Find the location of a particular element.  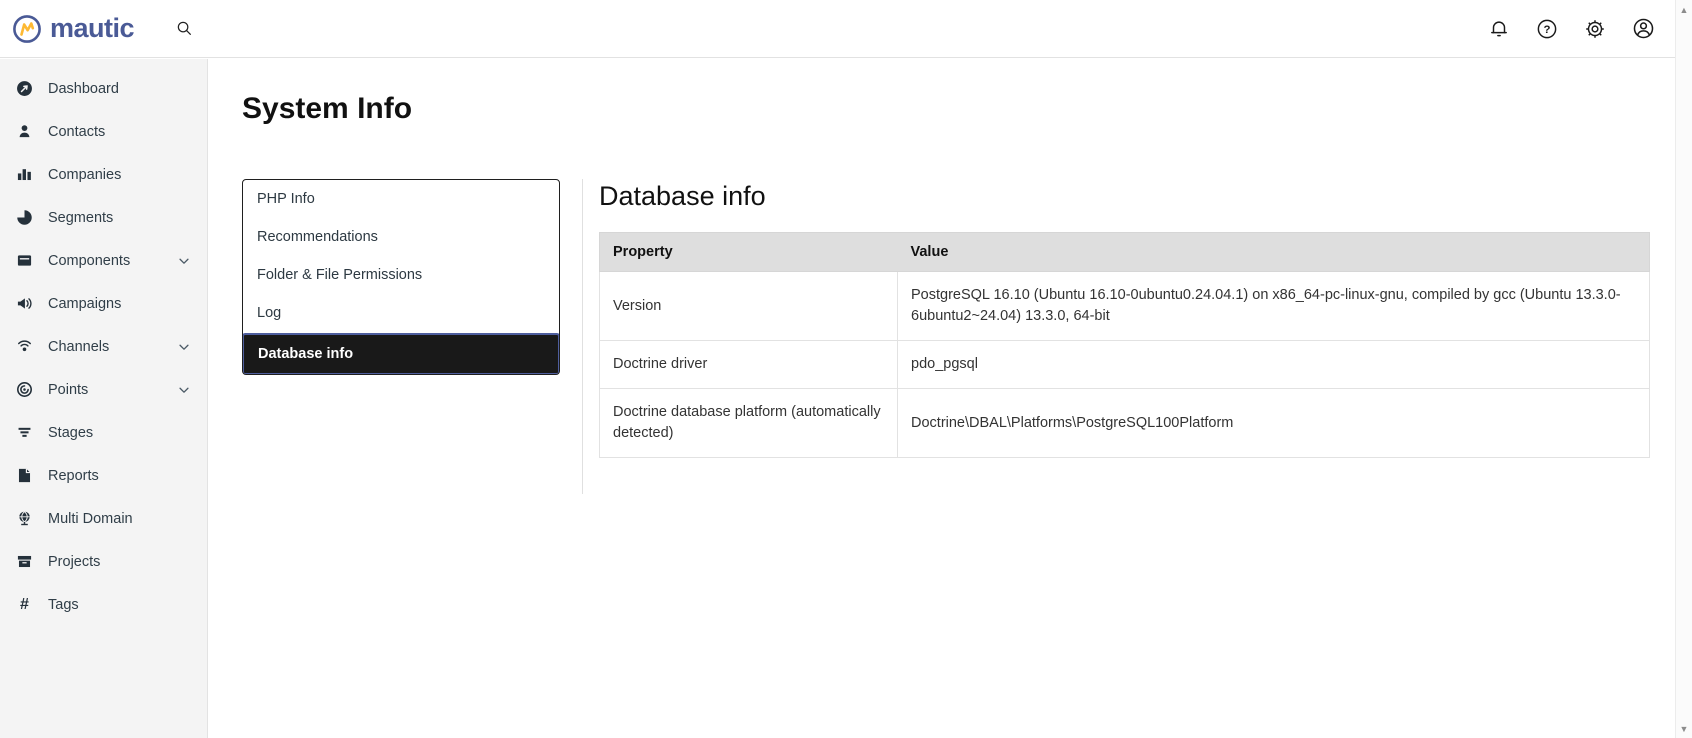

sidebar-item-multi-domain: Multi Domain is located at coordinates (103, 518).